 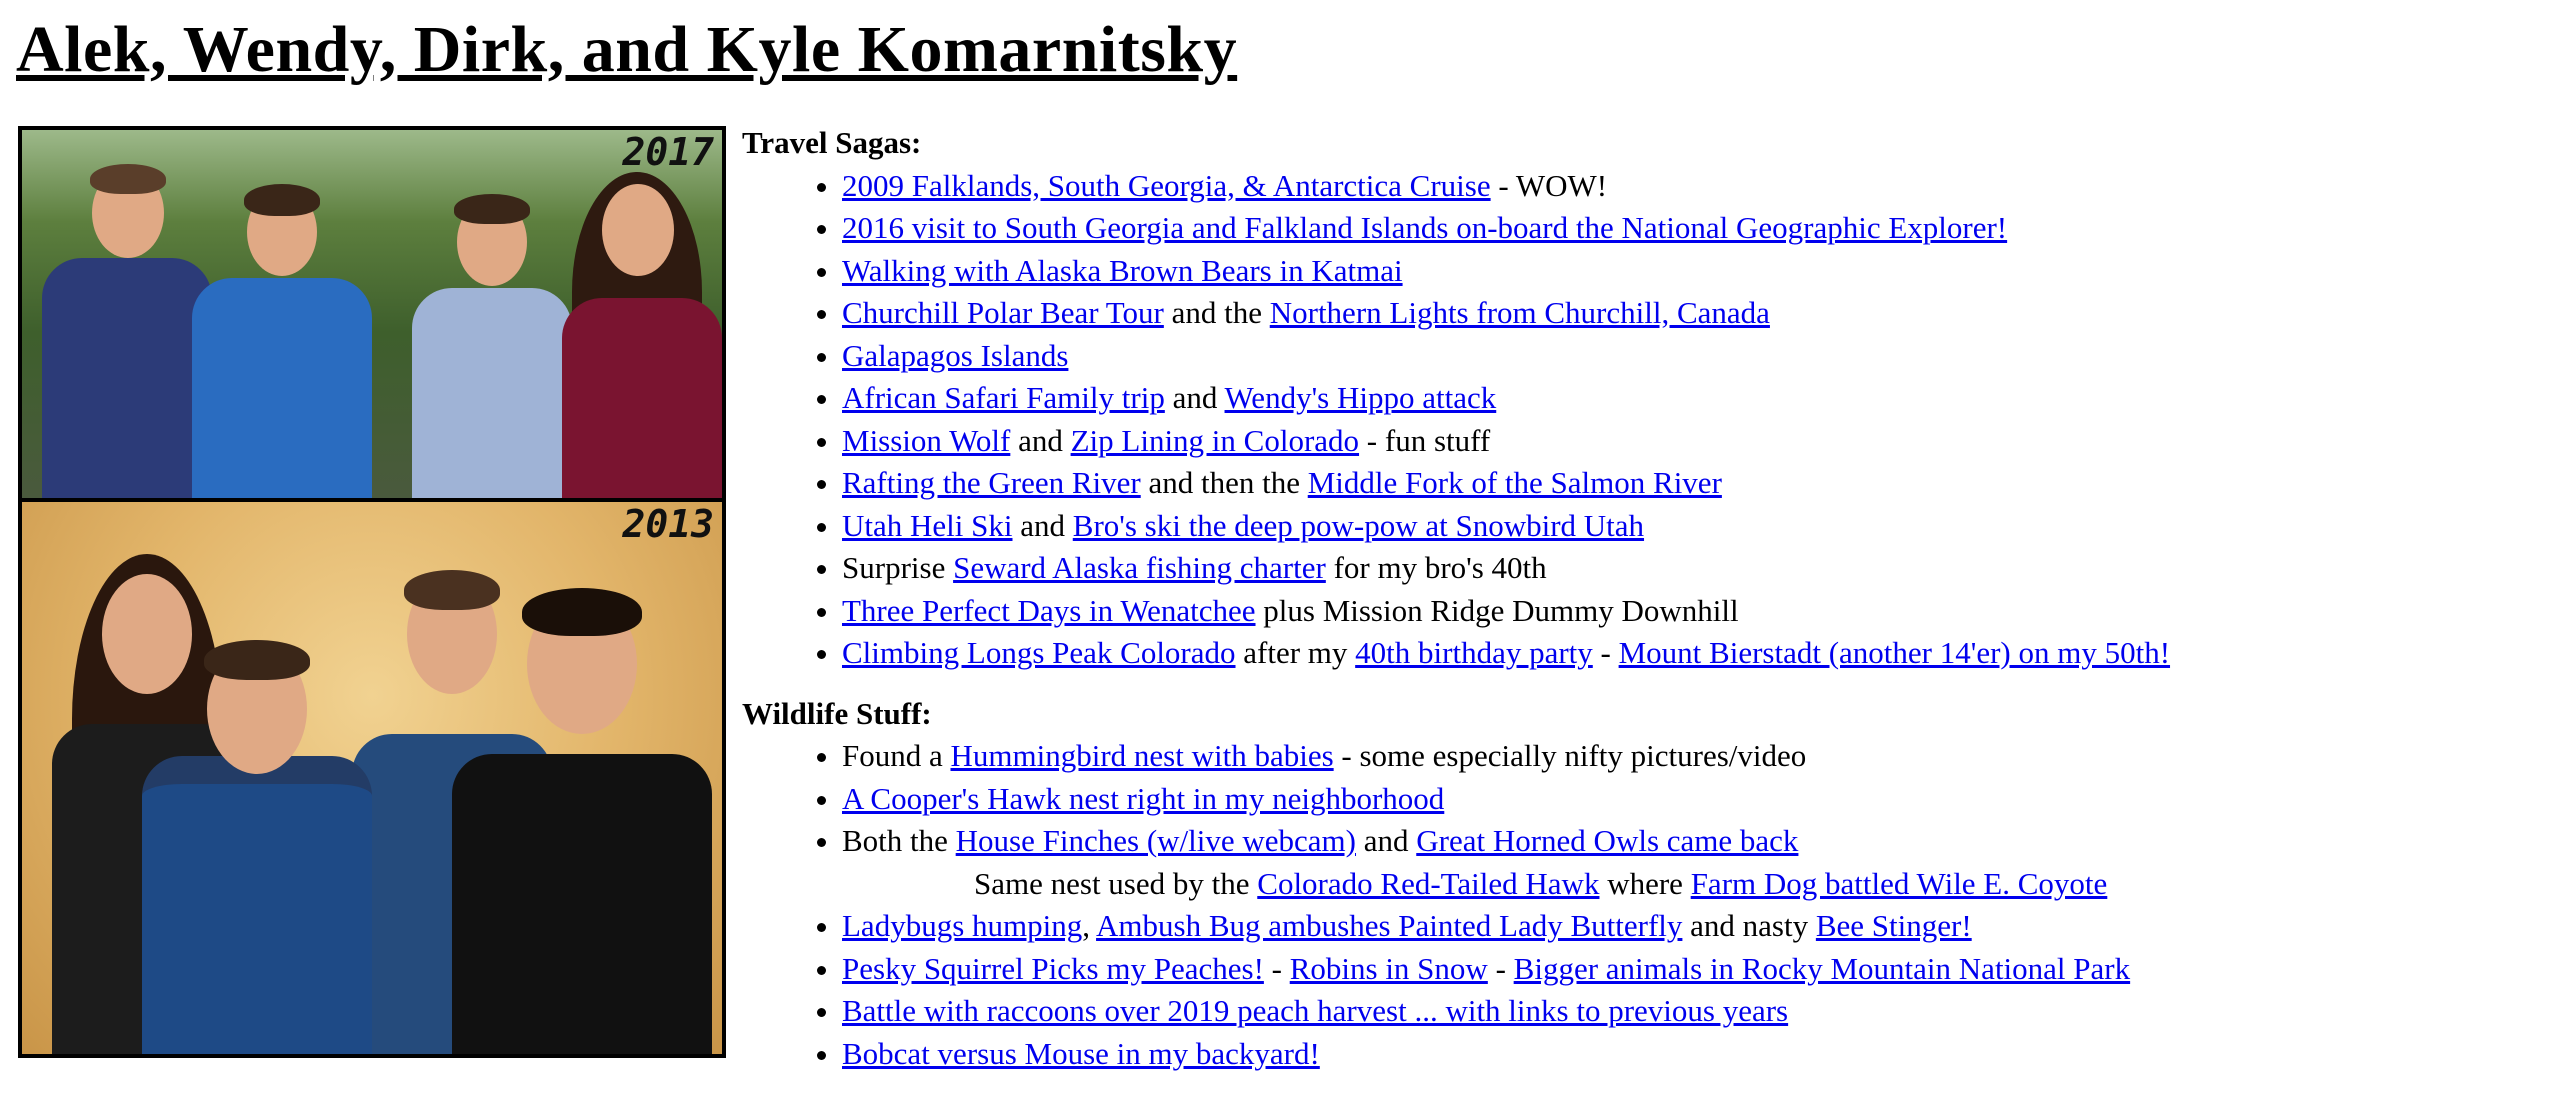 What do you see at coordinates (1081, 1053) in the screenshot?
I see `bobcat-mouse-link: Bobcat versus Mouse in my backyard!` at bounding box center [1081, 1053].